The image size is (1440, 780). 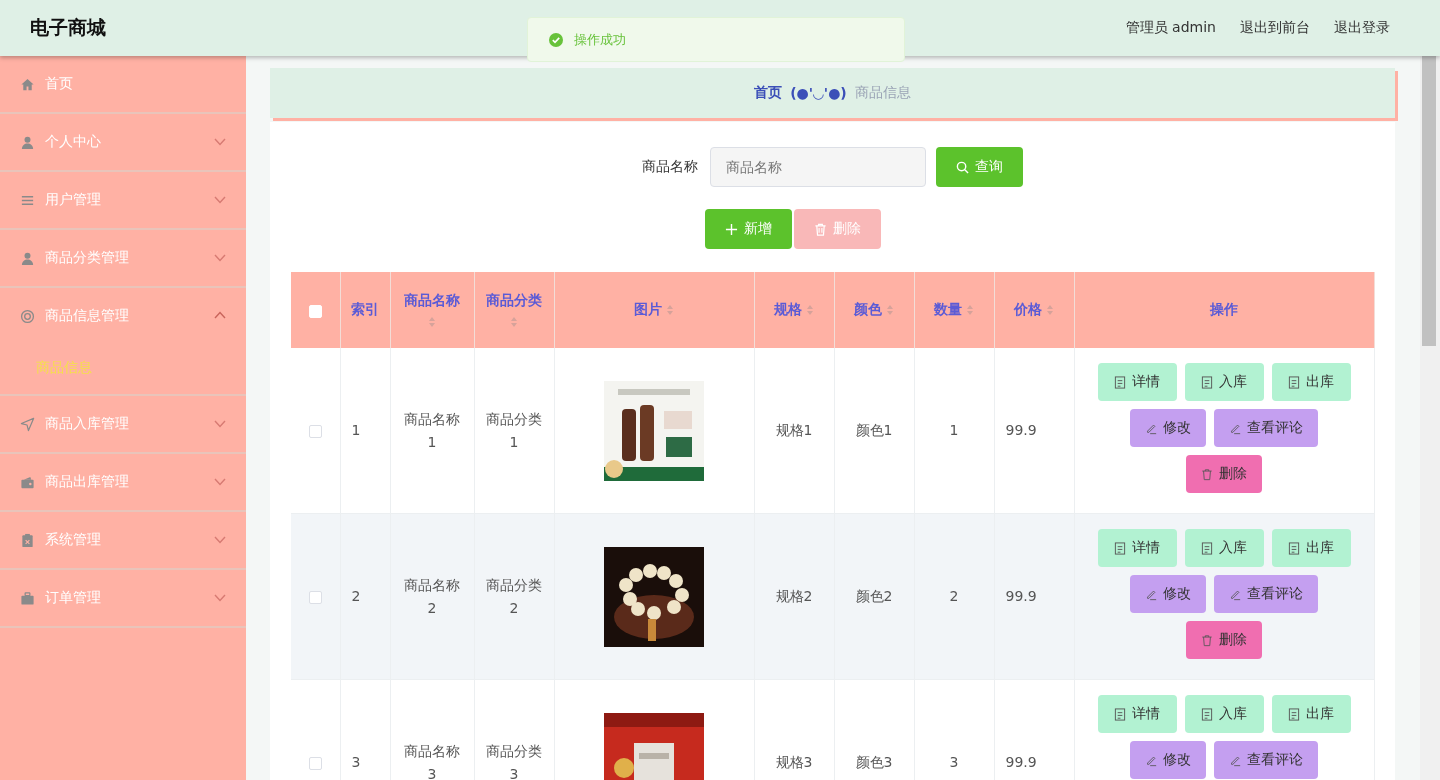 I want to click on search-field: 商品名称, so click(x=818, y=167).